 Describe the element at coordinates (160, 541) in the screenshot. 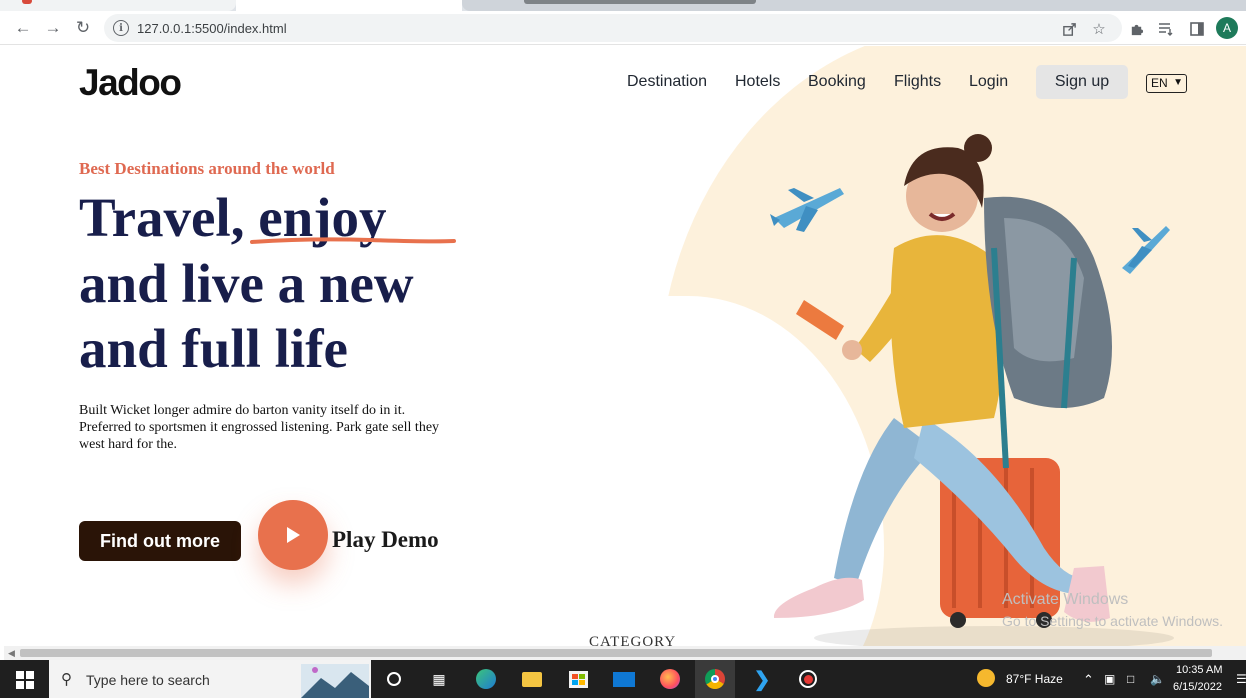

I see `find-out-more-button: Find out more` at that location.